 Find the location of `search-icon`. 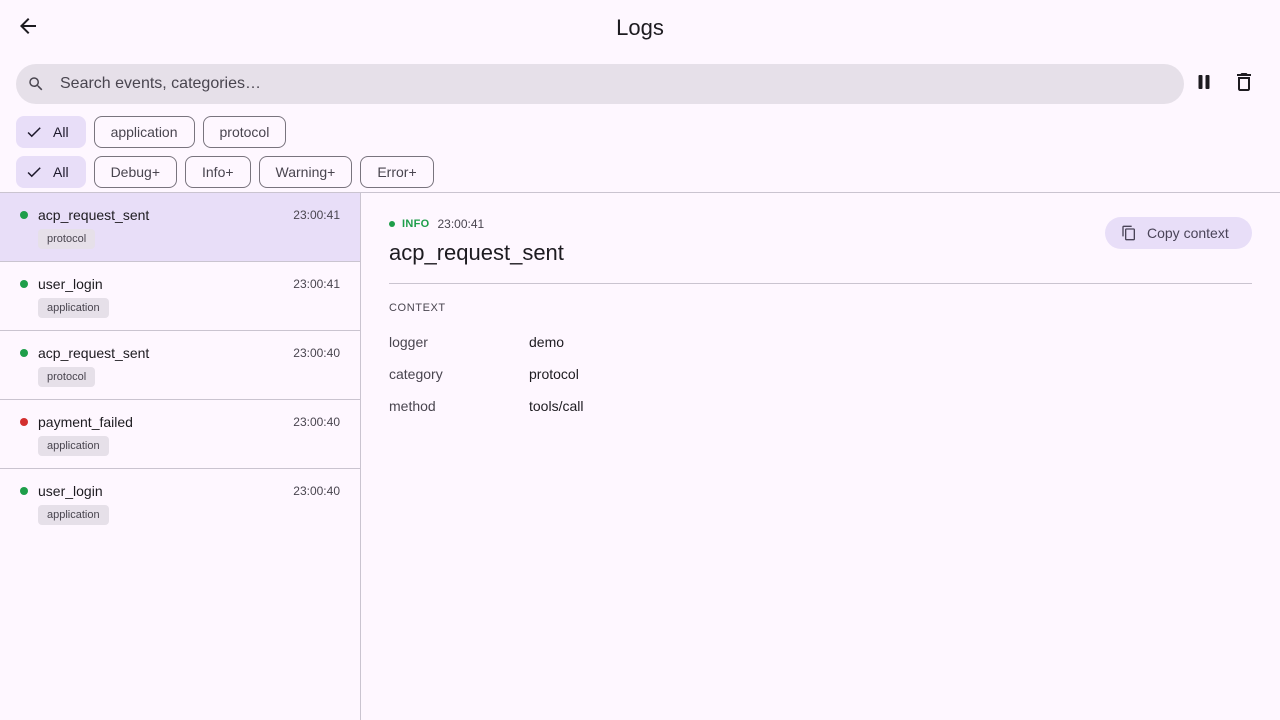

search-icon is located at coordinates (36, 84).